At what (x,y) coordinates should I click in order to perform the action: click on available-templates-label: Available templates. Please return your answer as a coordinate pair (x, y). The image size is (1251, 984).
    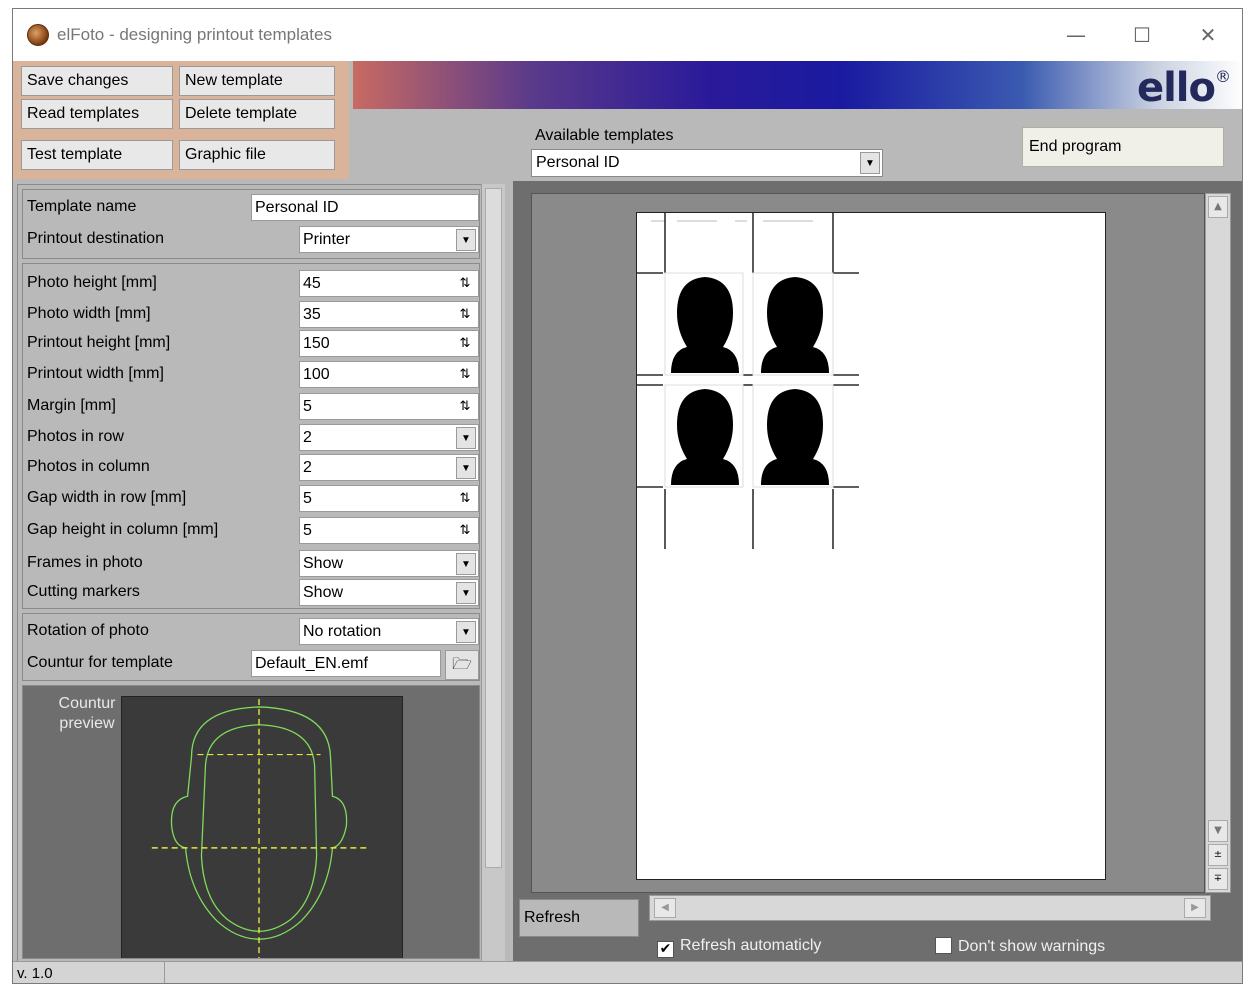
    Looking at the image, I should click on (604, 135).